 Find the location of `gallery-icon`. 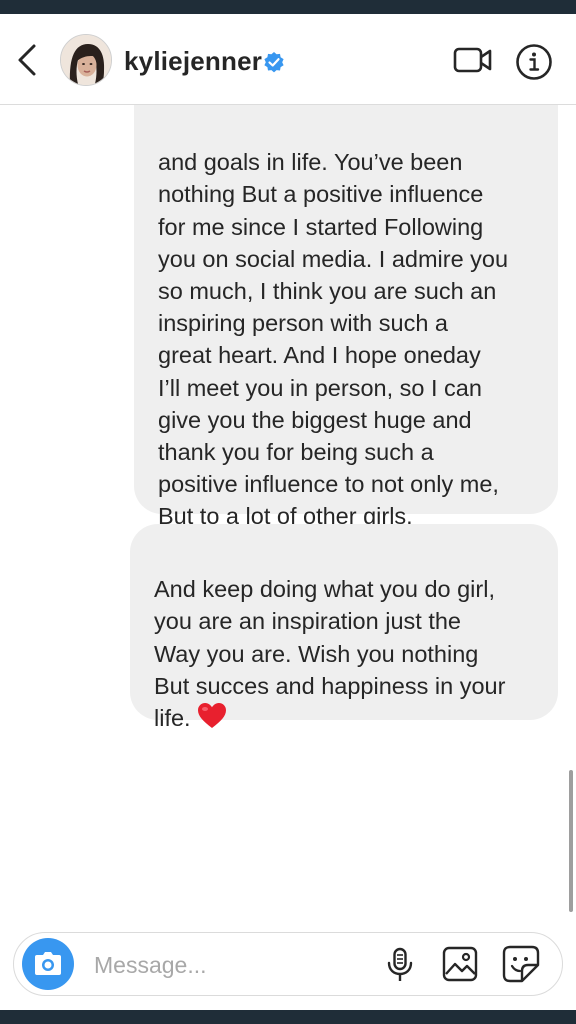

gallery-icon is located at coordinates (460, 964).